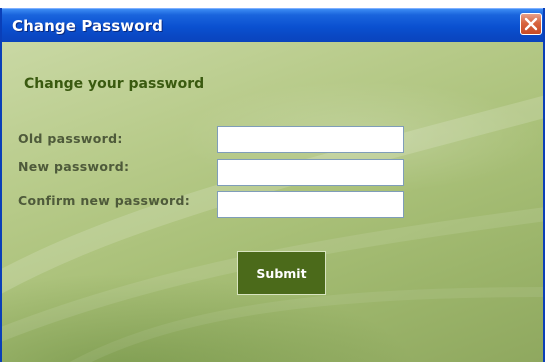 This screenshot has width=545, height=362. Describe the element at coordinates (310, 139) in the screenshot. I see `old-password-field` at that location.